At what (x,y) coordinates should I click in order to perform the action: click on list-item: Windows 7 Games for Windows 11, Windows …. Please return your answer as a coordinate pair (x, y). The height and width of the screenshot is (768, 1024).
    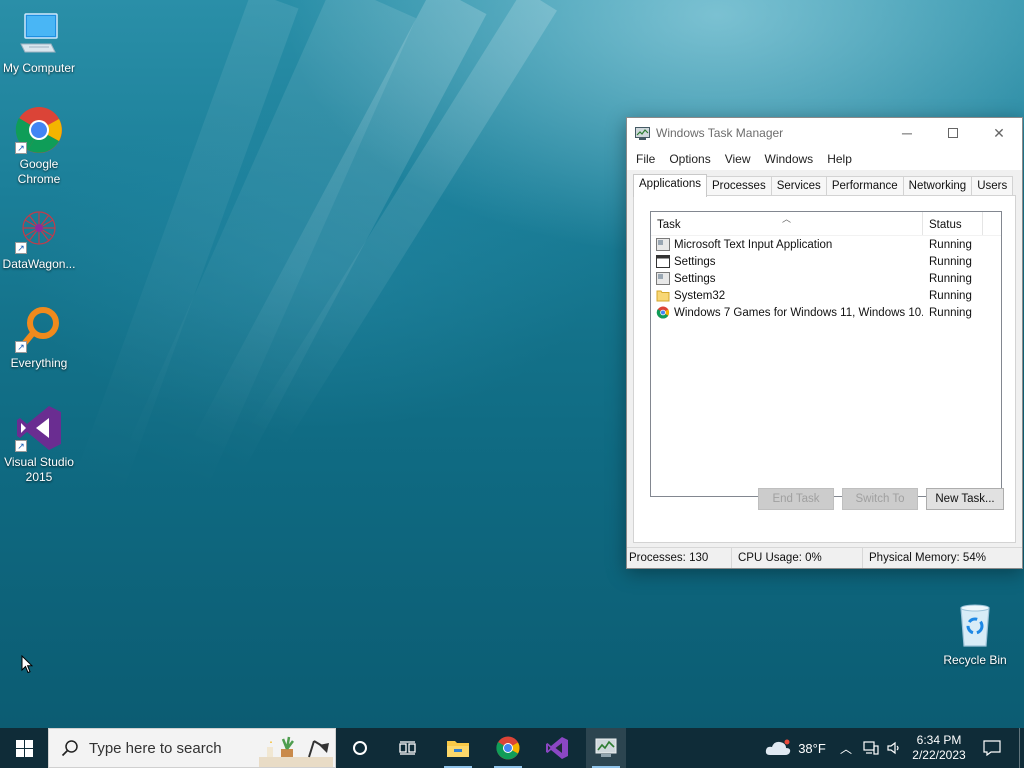
    Looking at the image, I should click on (826, 312).